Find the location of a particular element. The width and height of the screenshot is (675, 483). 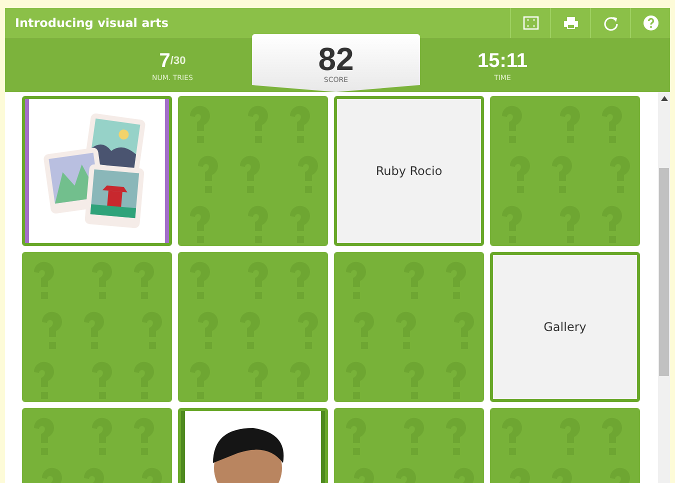

card-text: Gallery is located at coordinates (565, 327).